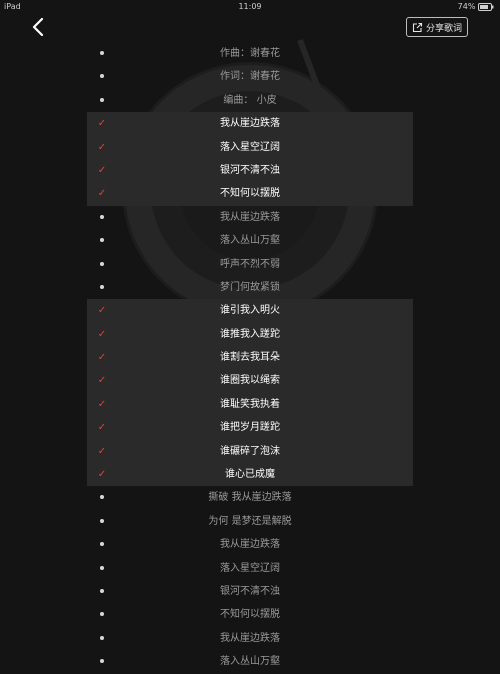 The width and height of the screenshot is (500, 674). I want to click on lyric-line: 作曲：谢春花, so click(250, 53).